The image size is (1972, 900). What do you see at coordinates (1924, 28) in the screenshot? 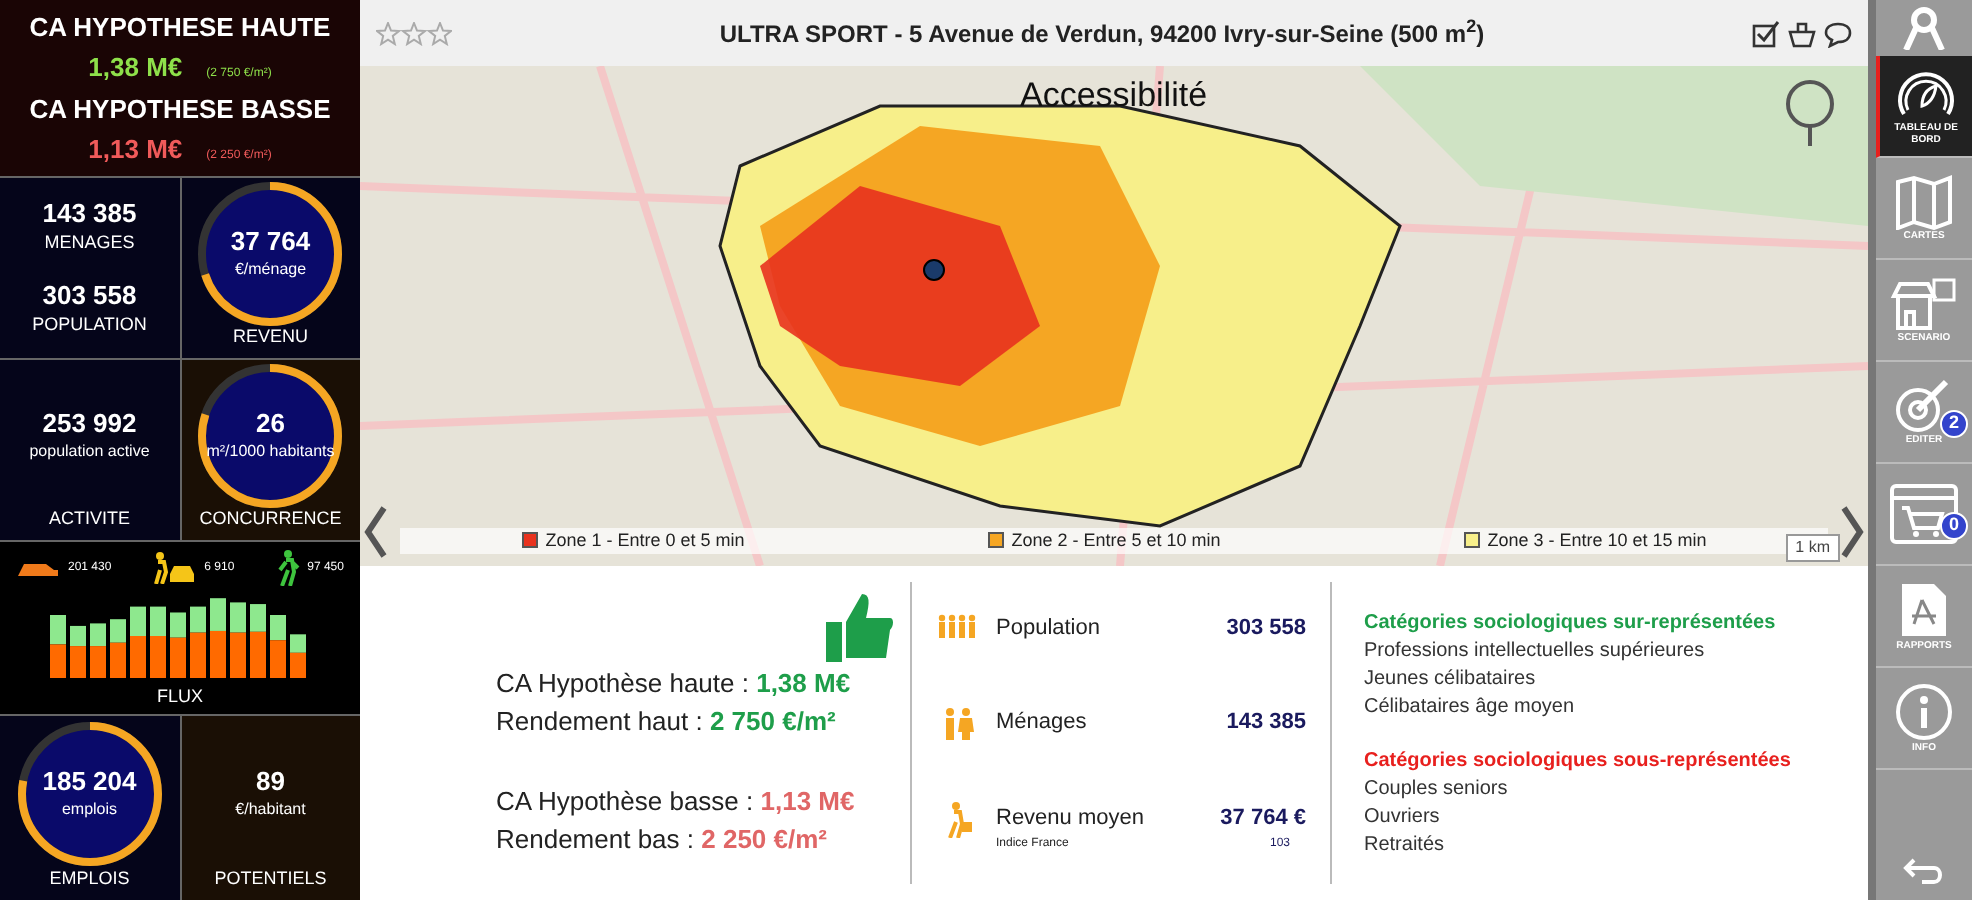
I see `user-icon` at bounding box center [1924, 28].